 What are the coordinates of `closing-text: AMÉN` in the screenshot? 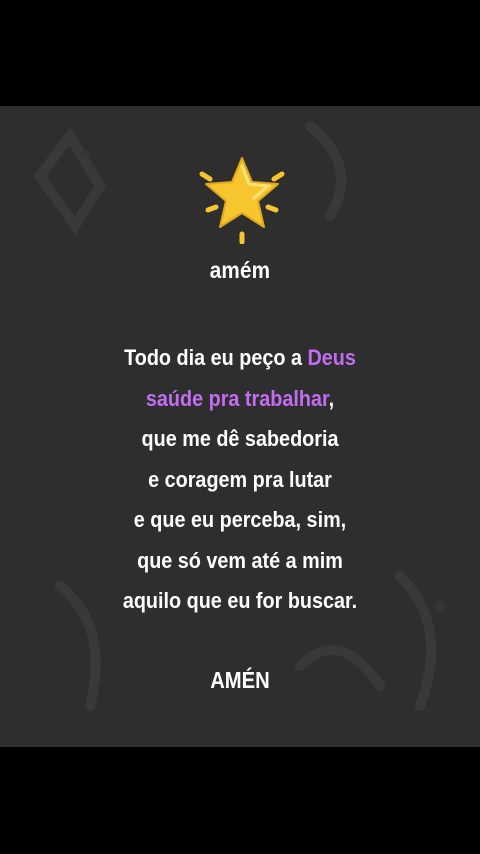 It's located at (240, 680).